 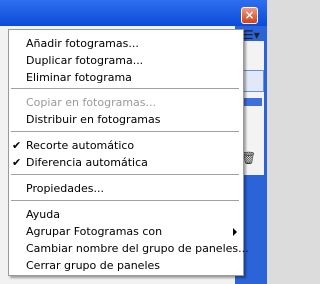 I want to click on menu-item-auto-difference: ✔ Diferencia automática, so click(x=126, y=162).